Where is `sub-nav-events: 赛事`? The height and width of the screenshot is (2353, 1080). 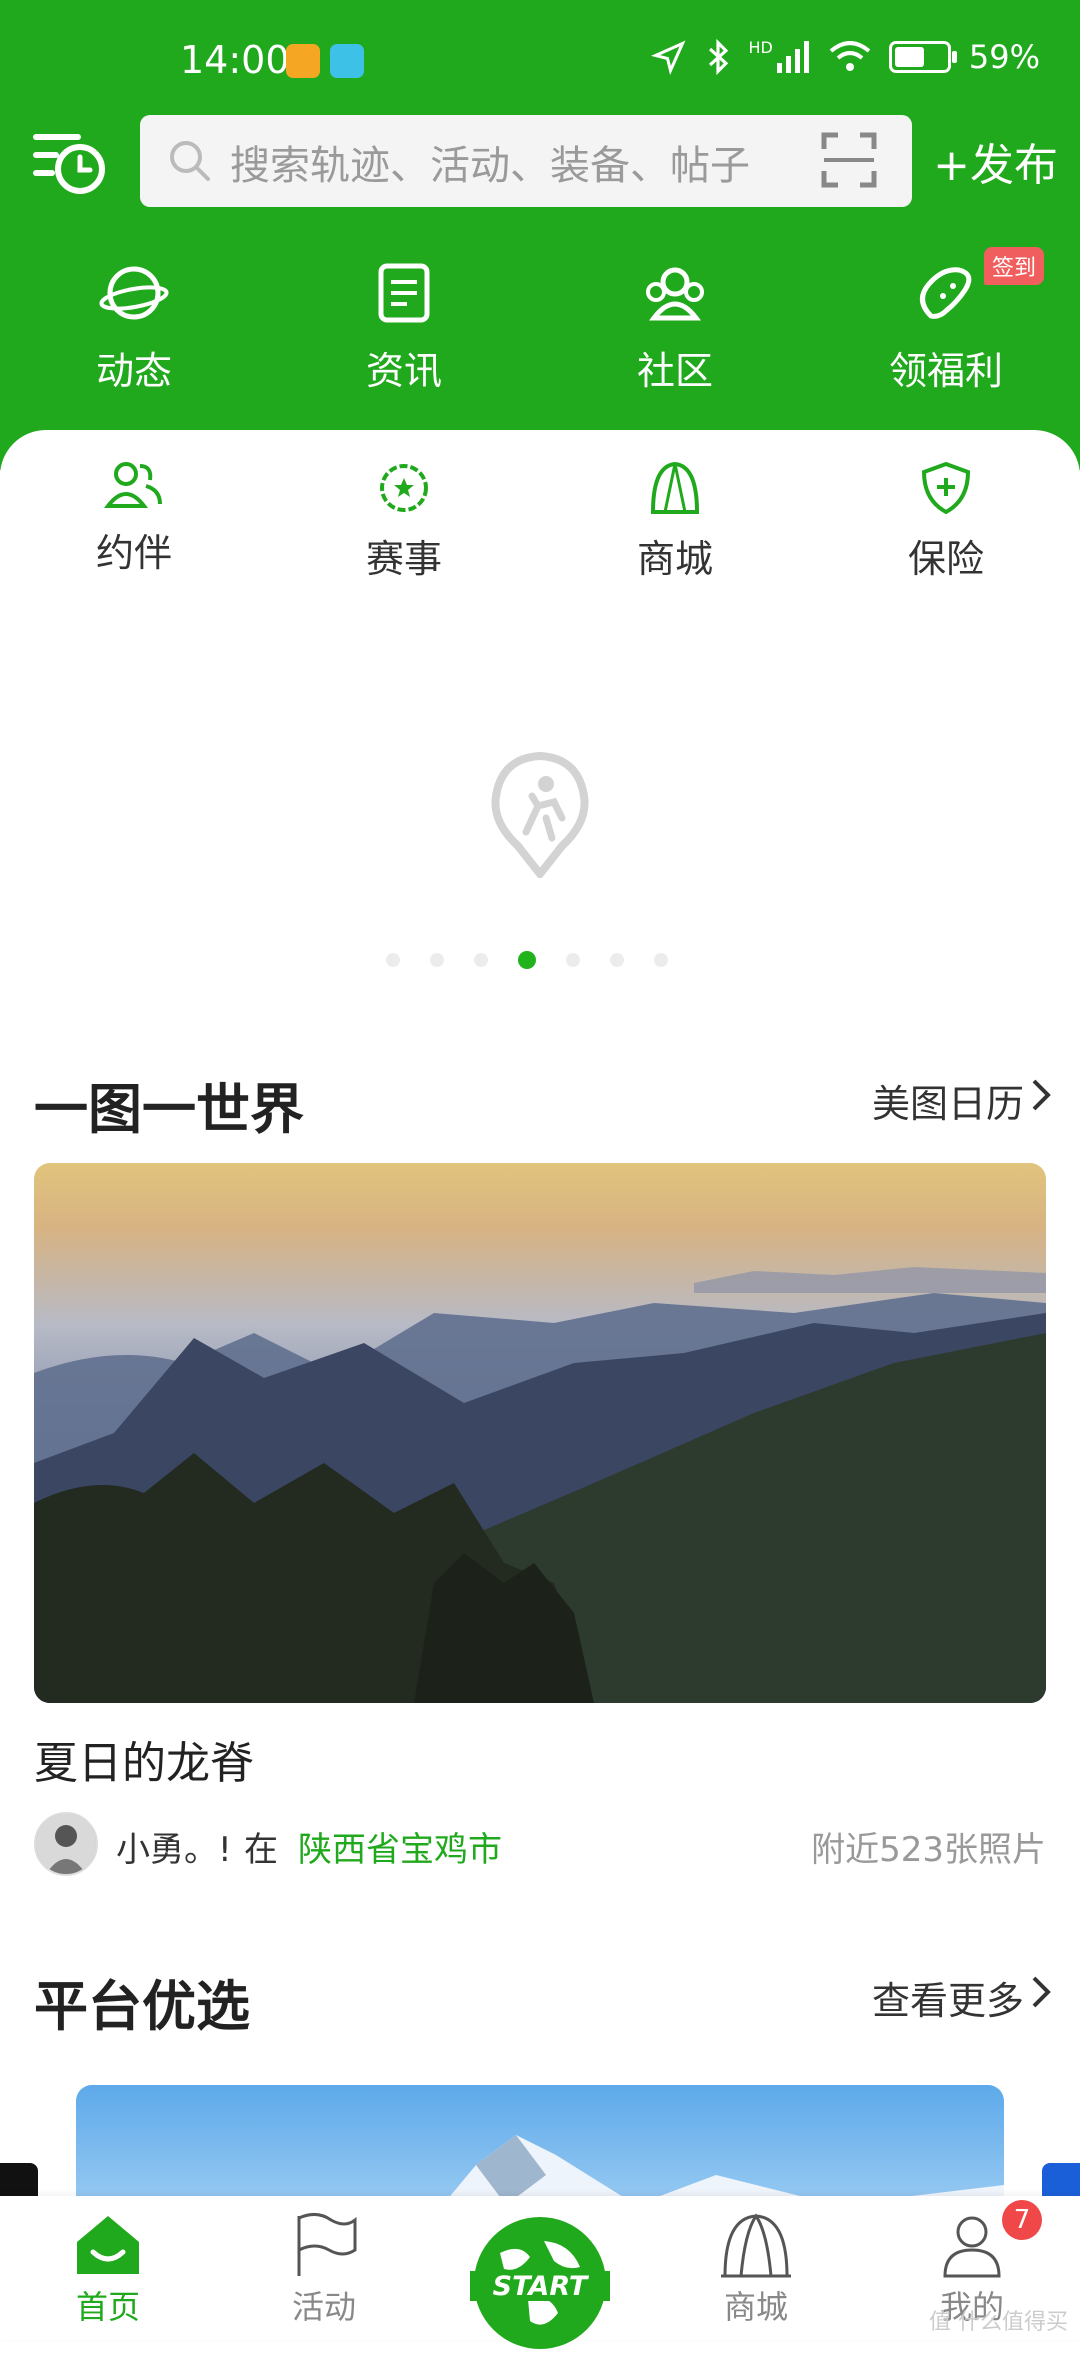 sub-nav-events: 赛事 is located at coordinates (404, 521).